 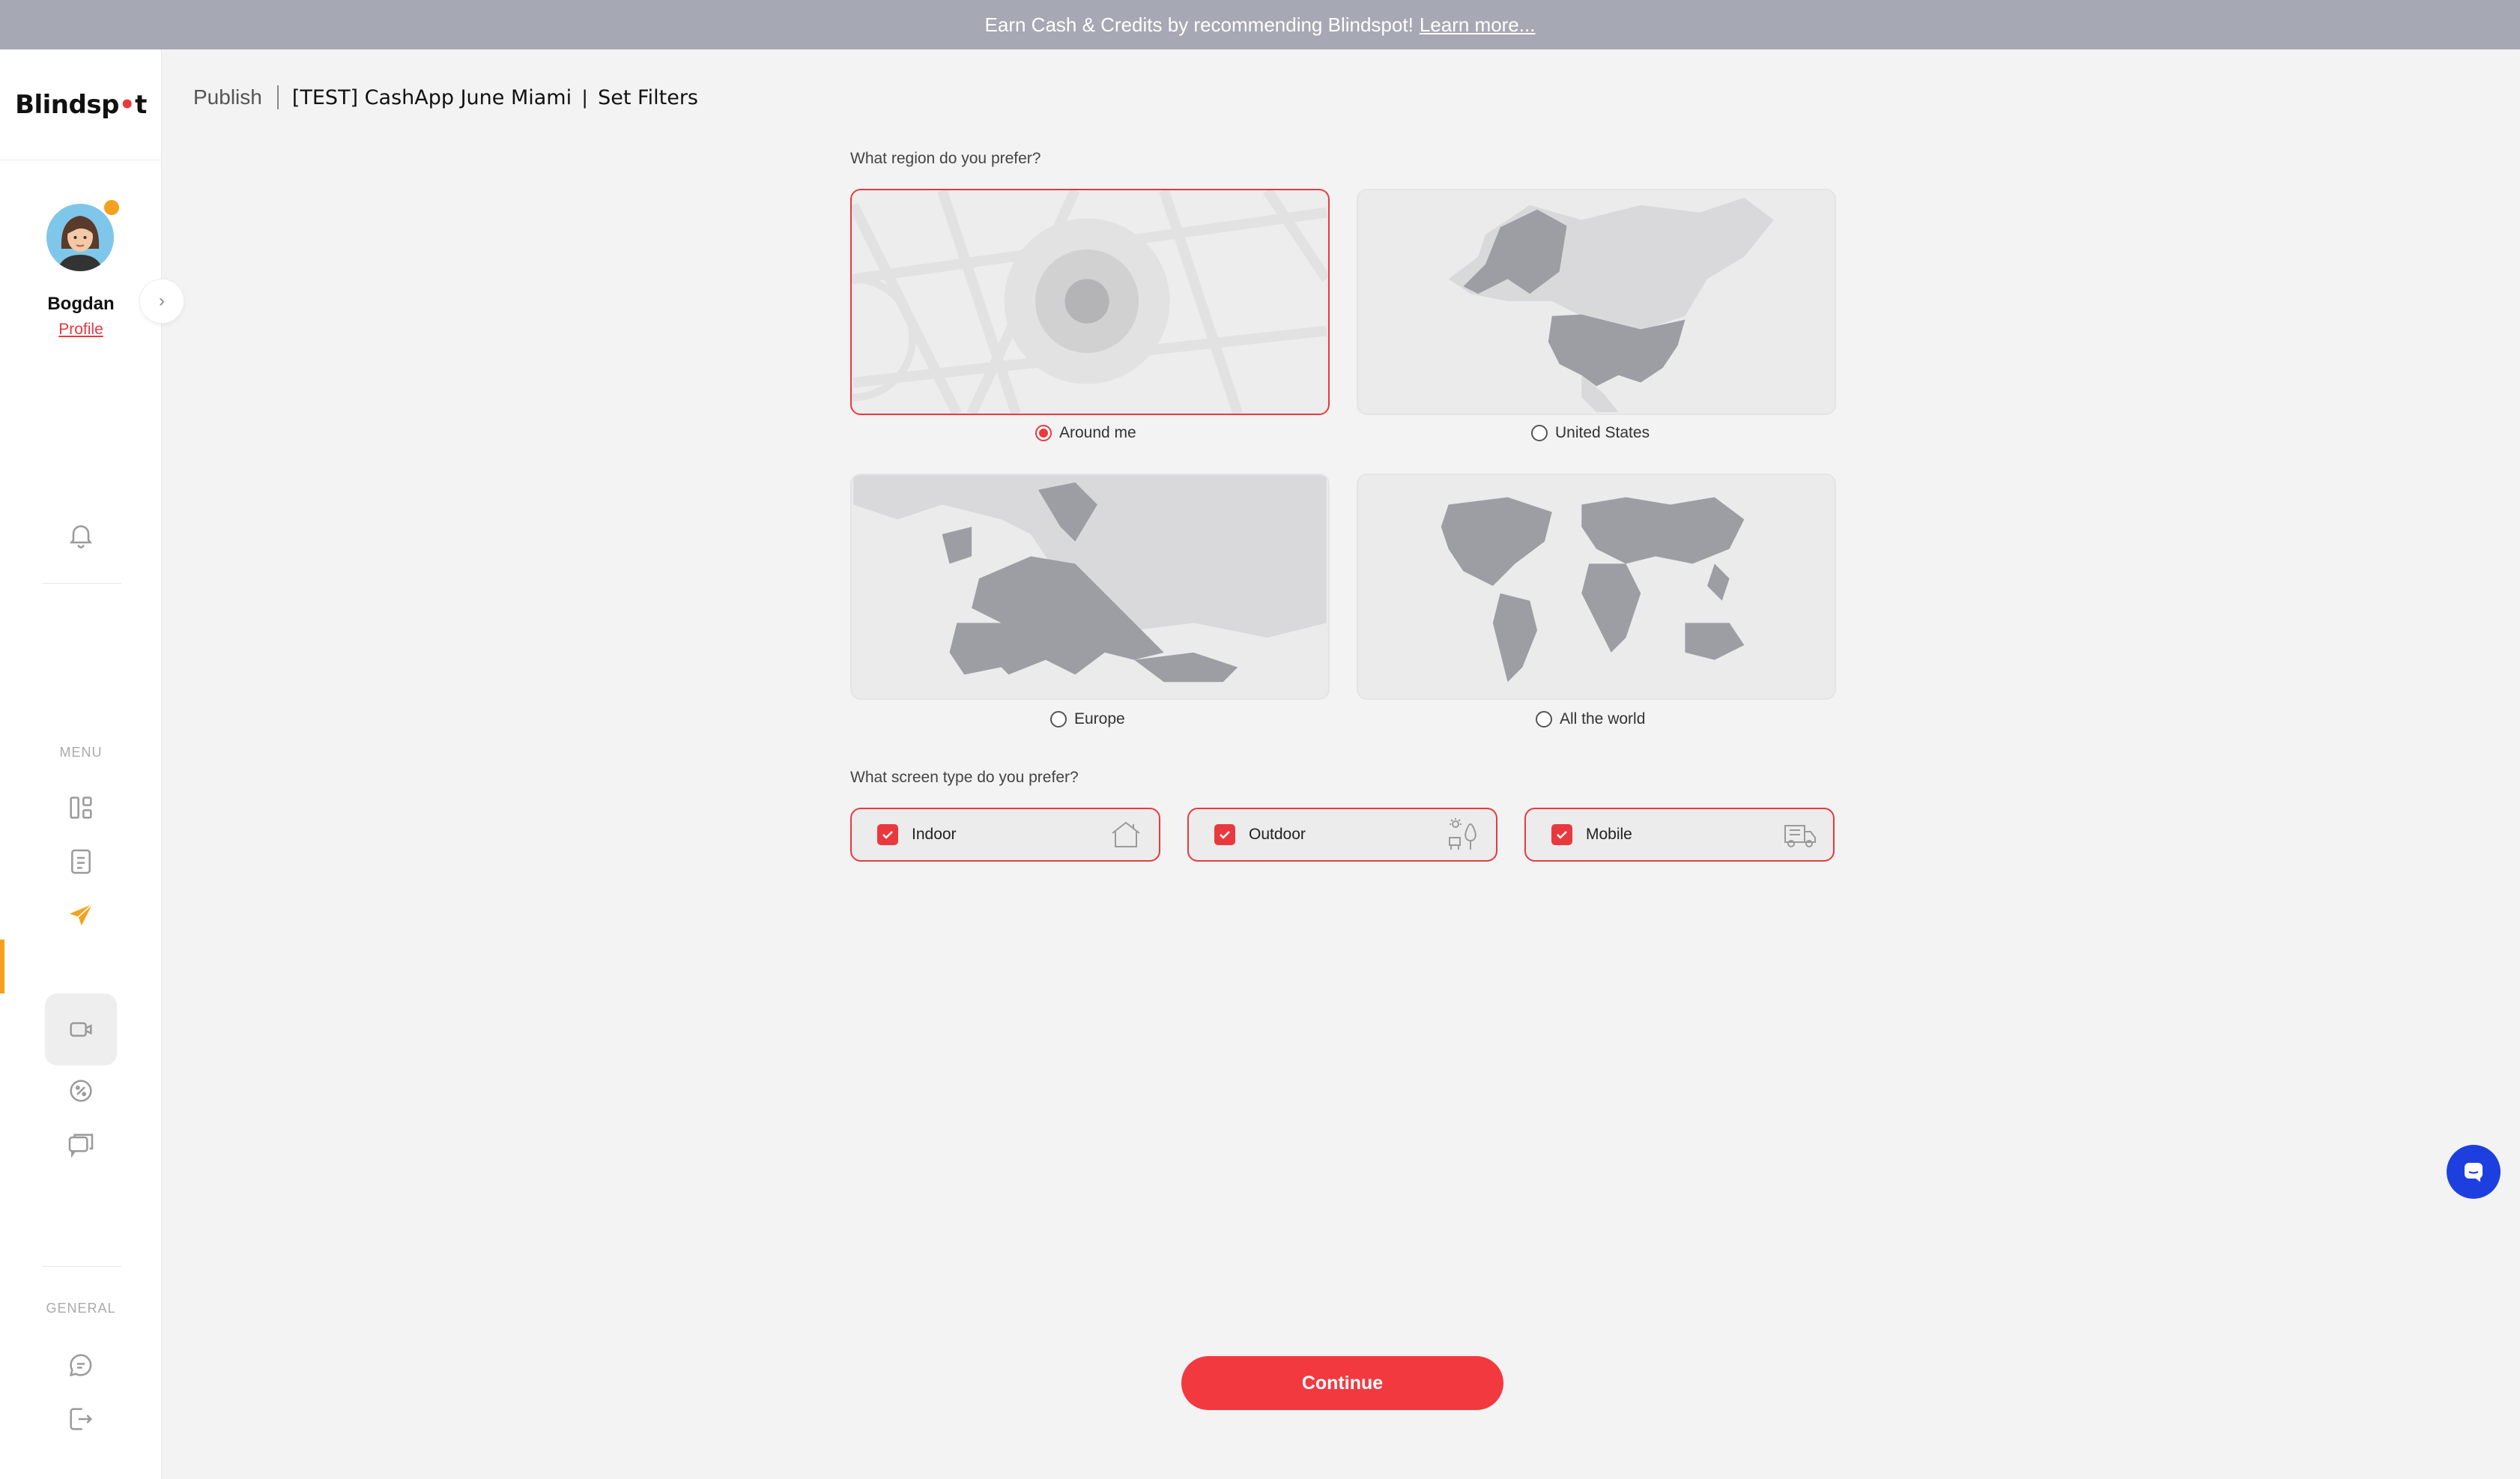 What do you see at coordinates (81, 330) in the screenshot?
I see `profile-link: Profile` at bounding box center [81, 330].